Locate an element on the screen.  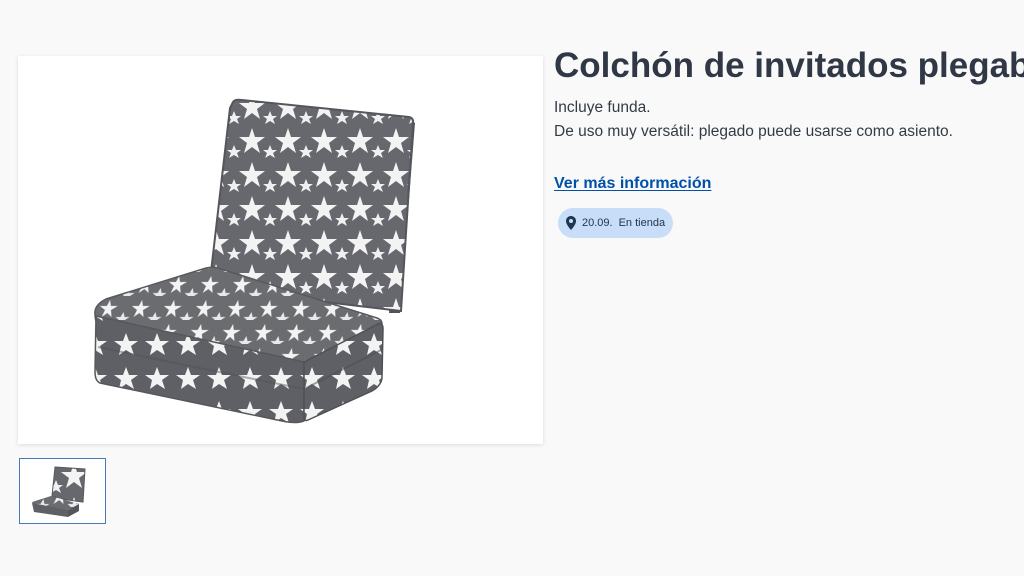
folding-mattress-thumbnail is located at coordinates (62, 491).